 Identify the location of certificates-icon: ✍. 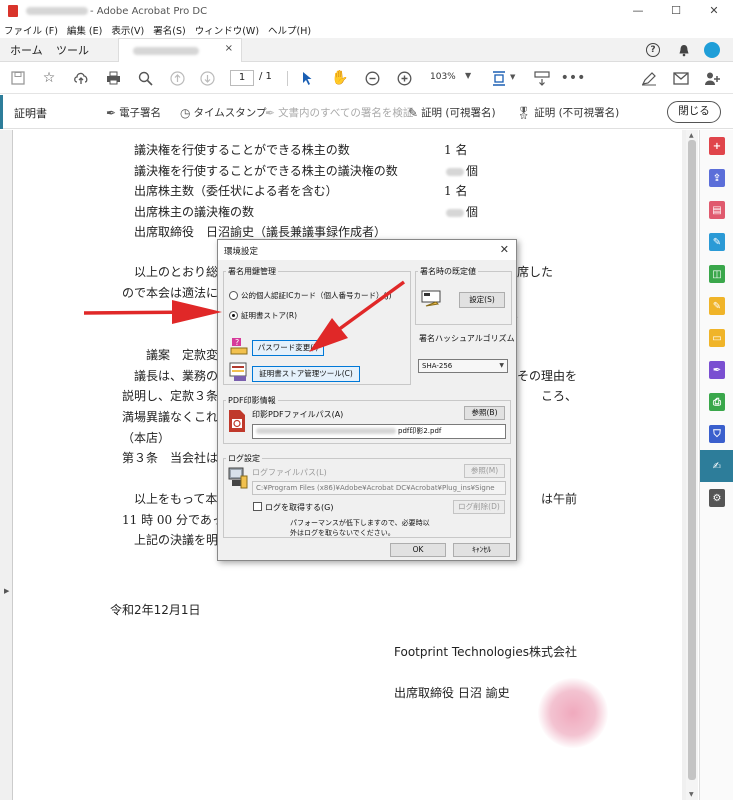
(716, 466).